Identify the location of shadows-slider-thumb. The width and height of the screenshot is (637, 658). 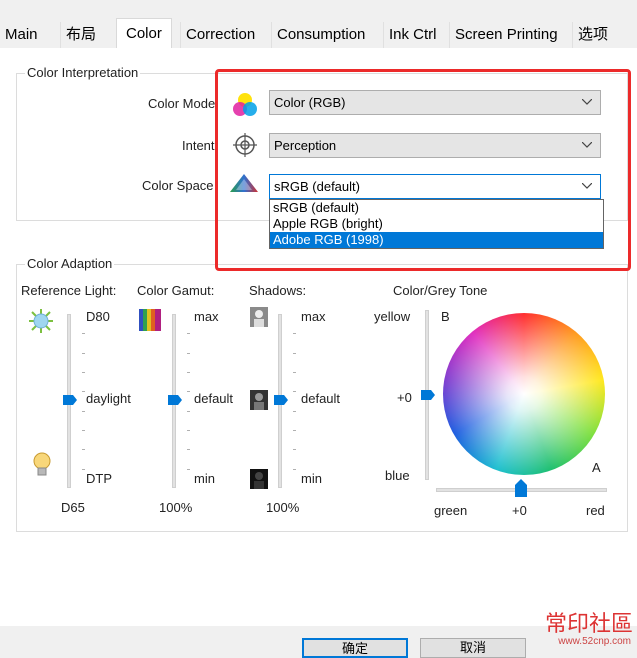
(281, 400).